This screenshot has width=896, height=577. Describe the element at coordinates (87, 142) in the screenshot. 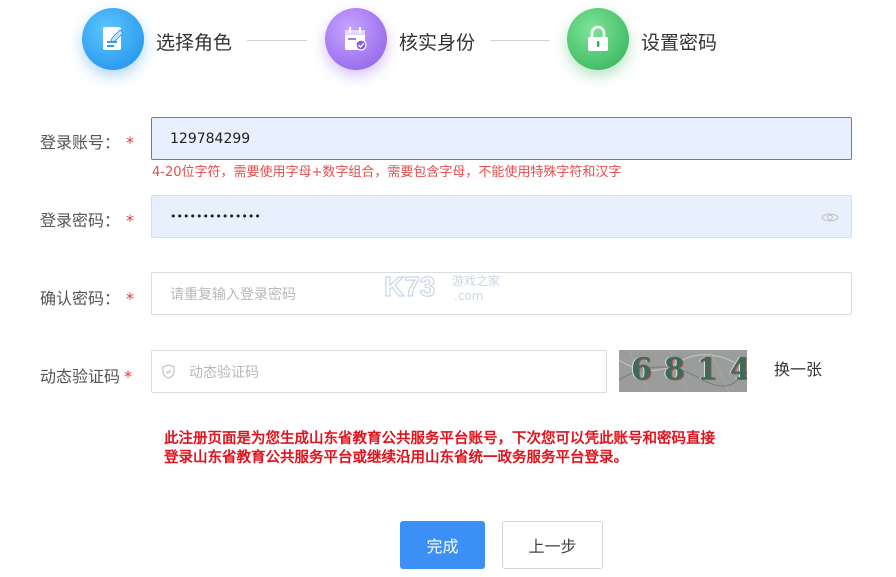

I see `account-label: 登录账号： *` at that location.